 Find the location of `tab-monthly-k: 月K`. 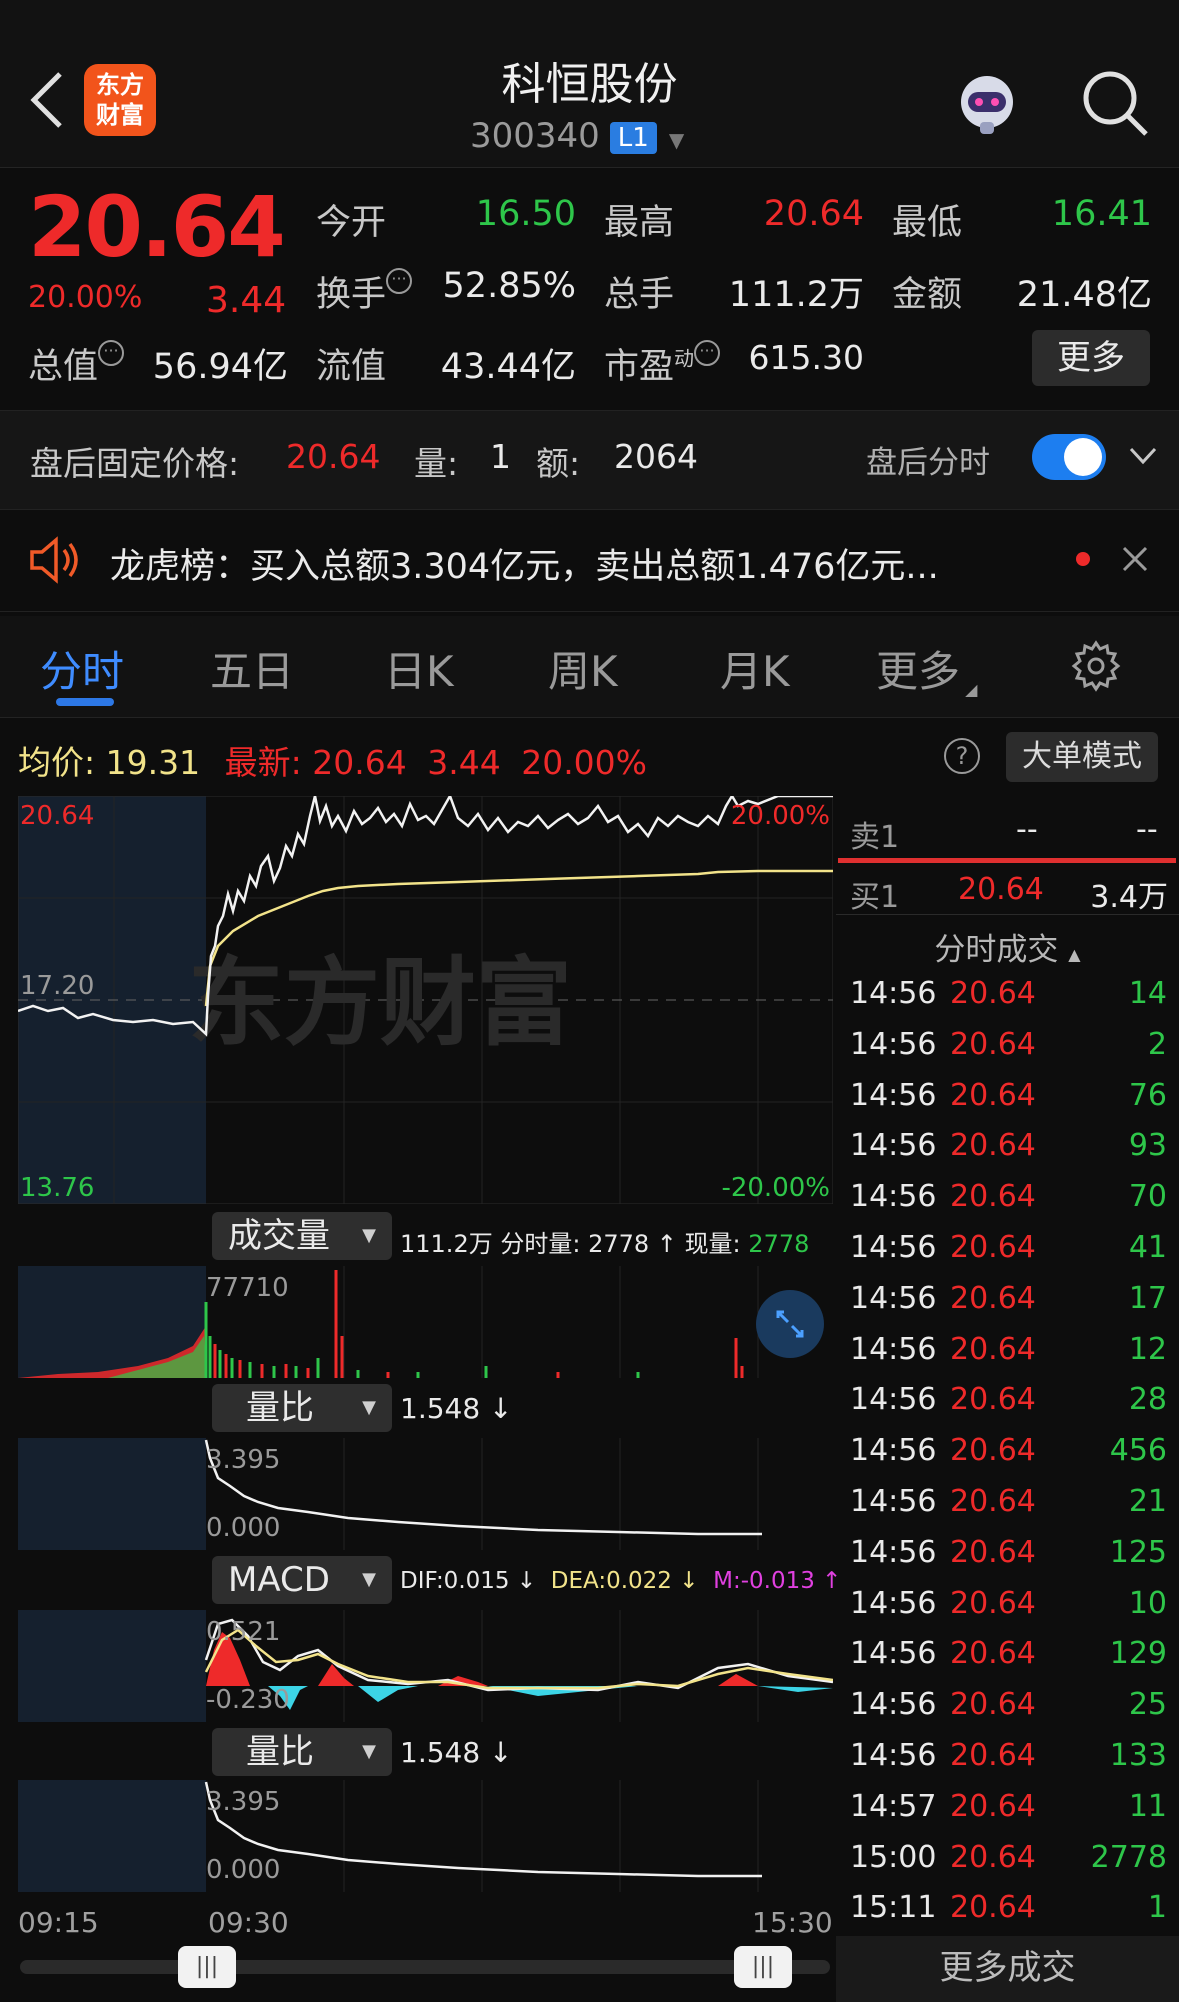

tab-monthly-k: 月K is located at coordinates (755, 668).